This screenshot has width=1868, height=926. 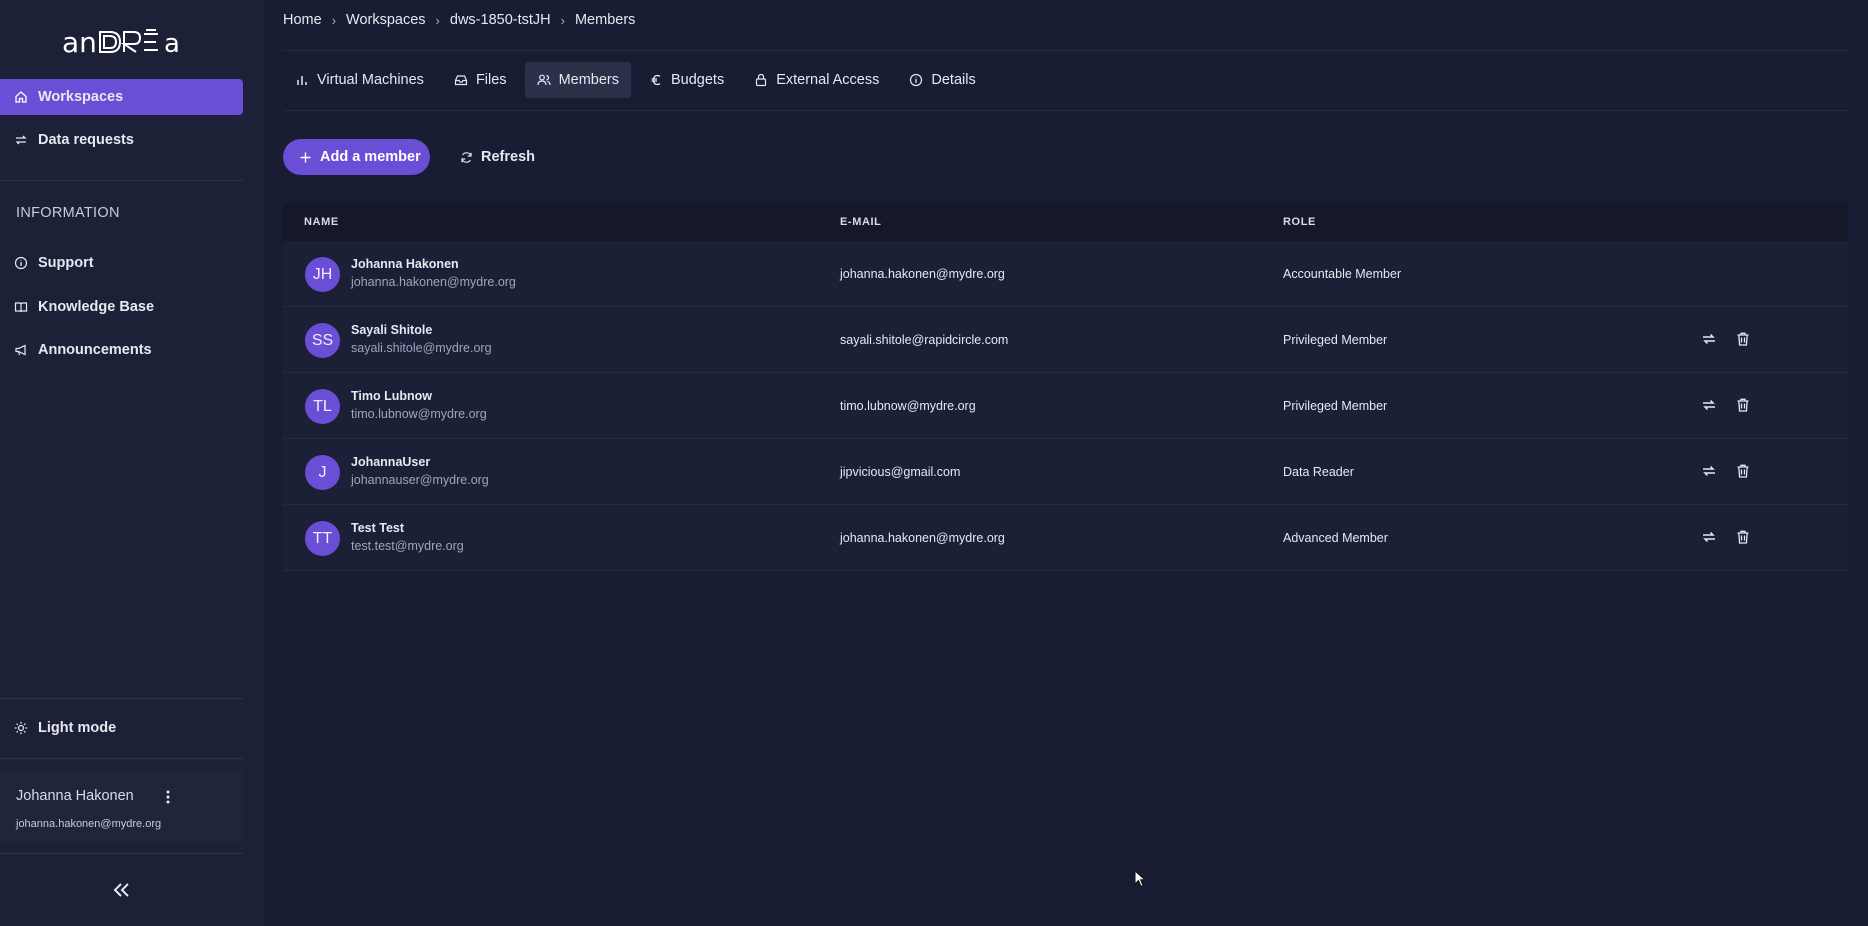 I want to click on tab-members: Members, so click(x=577, y=80).